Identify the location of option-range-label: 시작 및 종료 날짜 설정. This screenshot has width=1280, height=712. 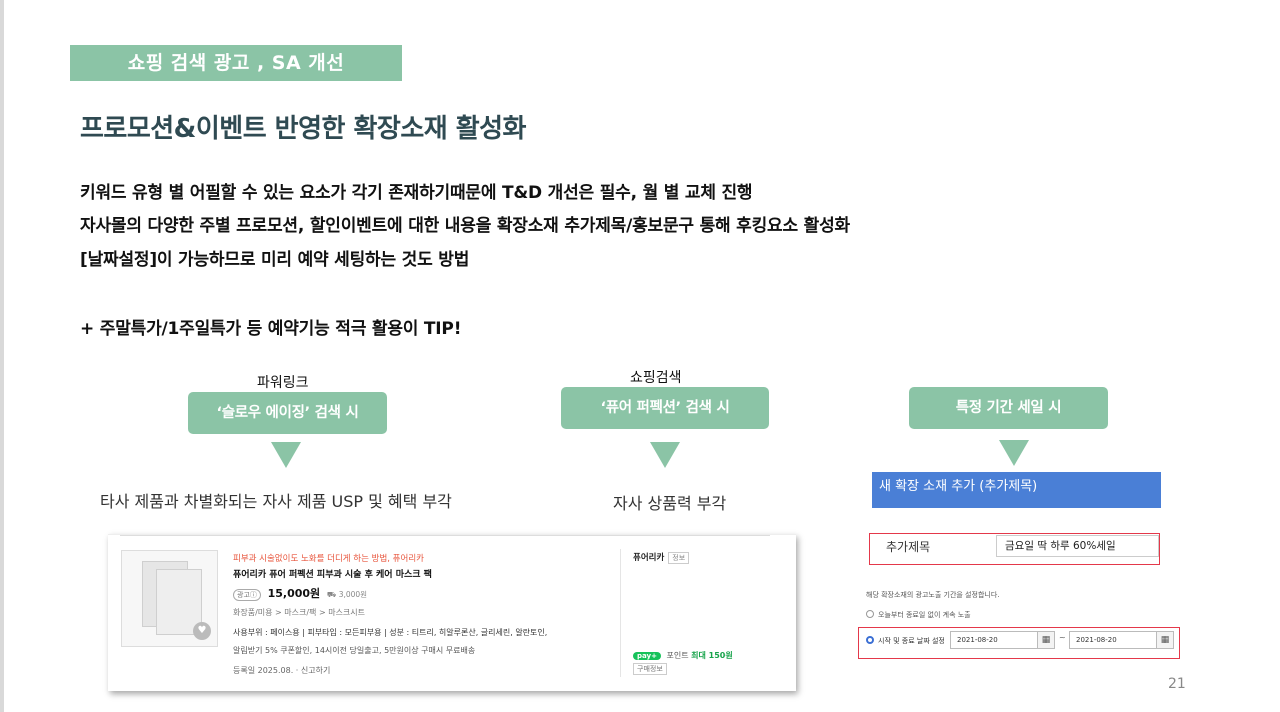
(911, 641).